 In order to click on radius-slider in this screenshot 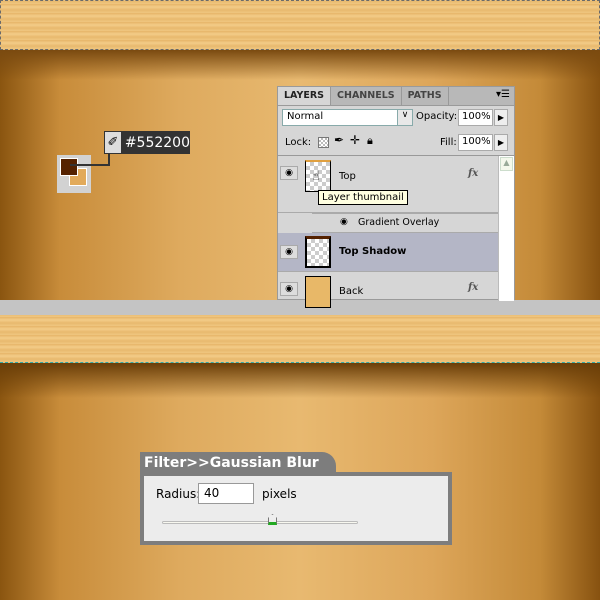, I will do `click(260, 522)`.